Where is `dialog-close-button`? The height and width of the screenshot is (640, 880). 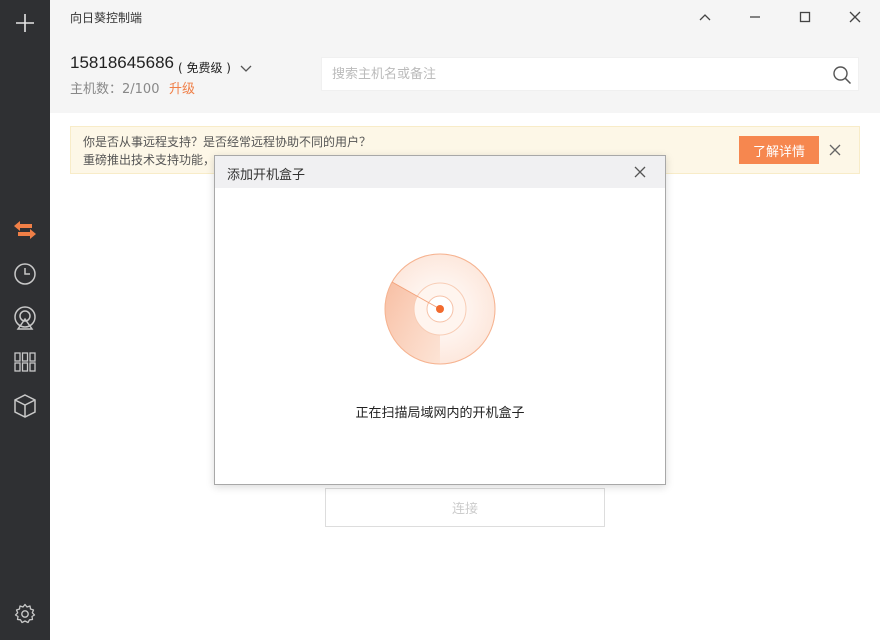 dialog-close-button is located at coordinates (640, 172).